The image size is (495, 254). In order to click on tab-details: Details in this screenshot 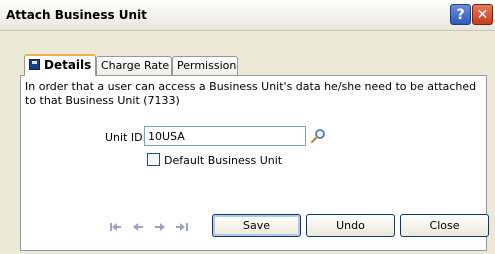, I will do `click(60, 65)`.